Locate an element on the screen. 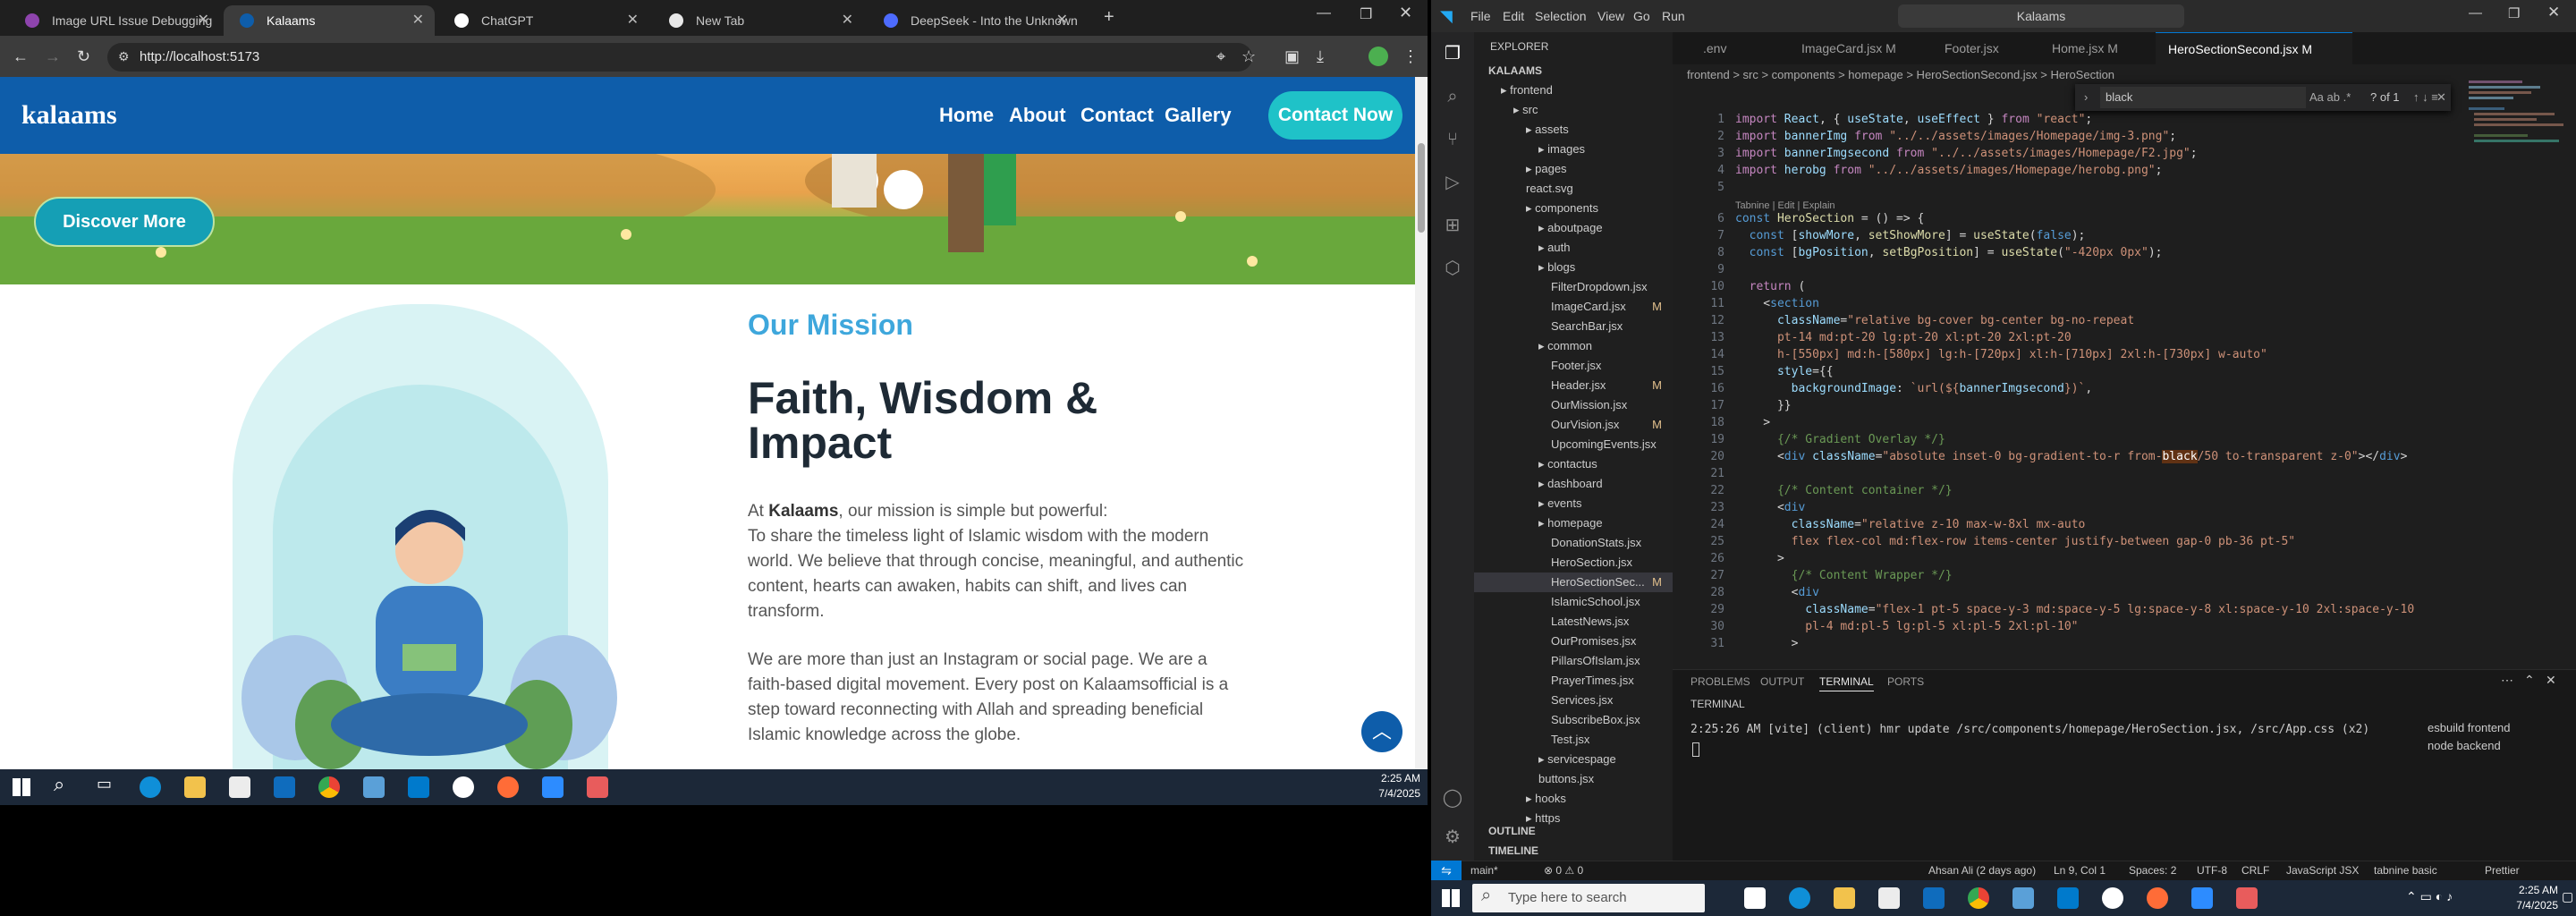 Image resolution: width=2576 pixels, height=916 pixels. explorer-icon: ❐ is located at coordinates (1452, 53).